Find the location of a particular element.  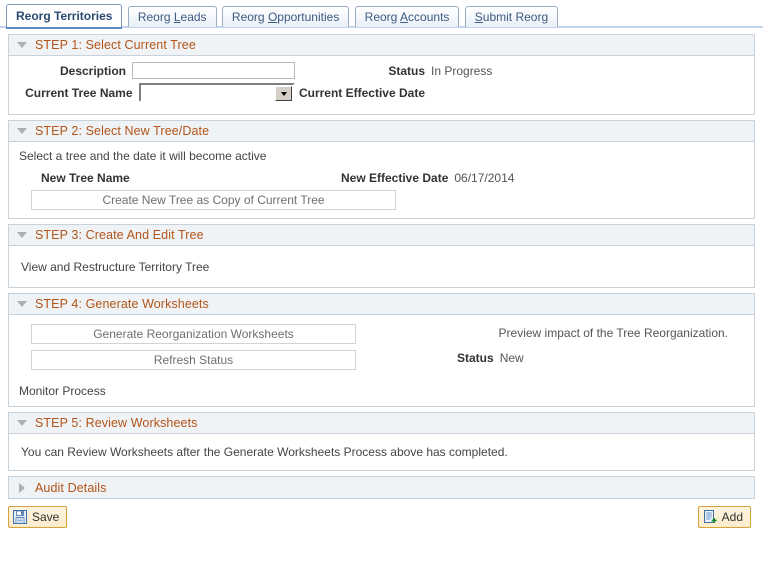

tab-reorg-territories: Reorg Territories is located at coordinates (64, 16).